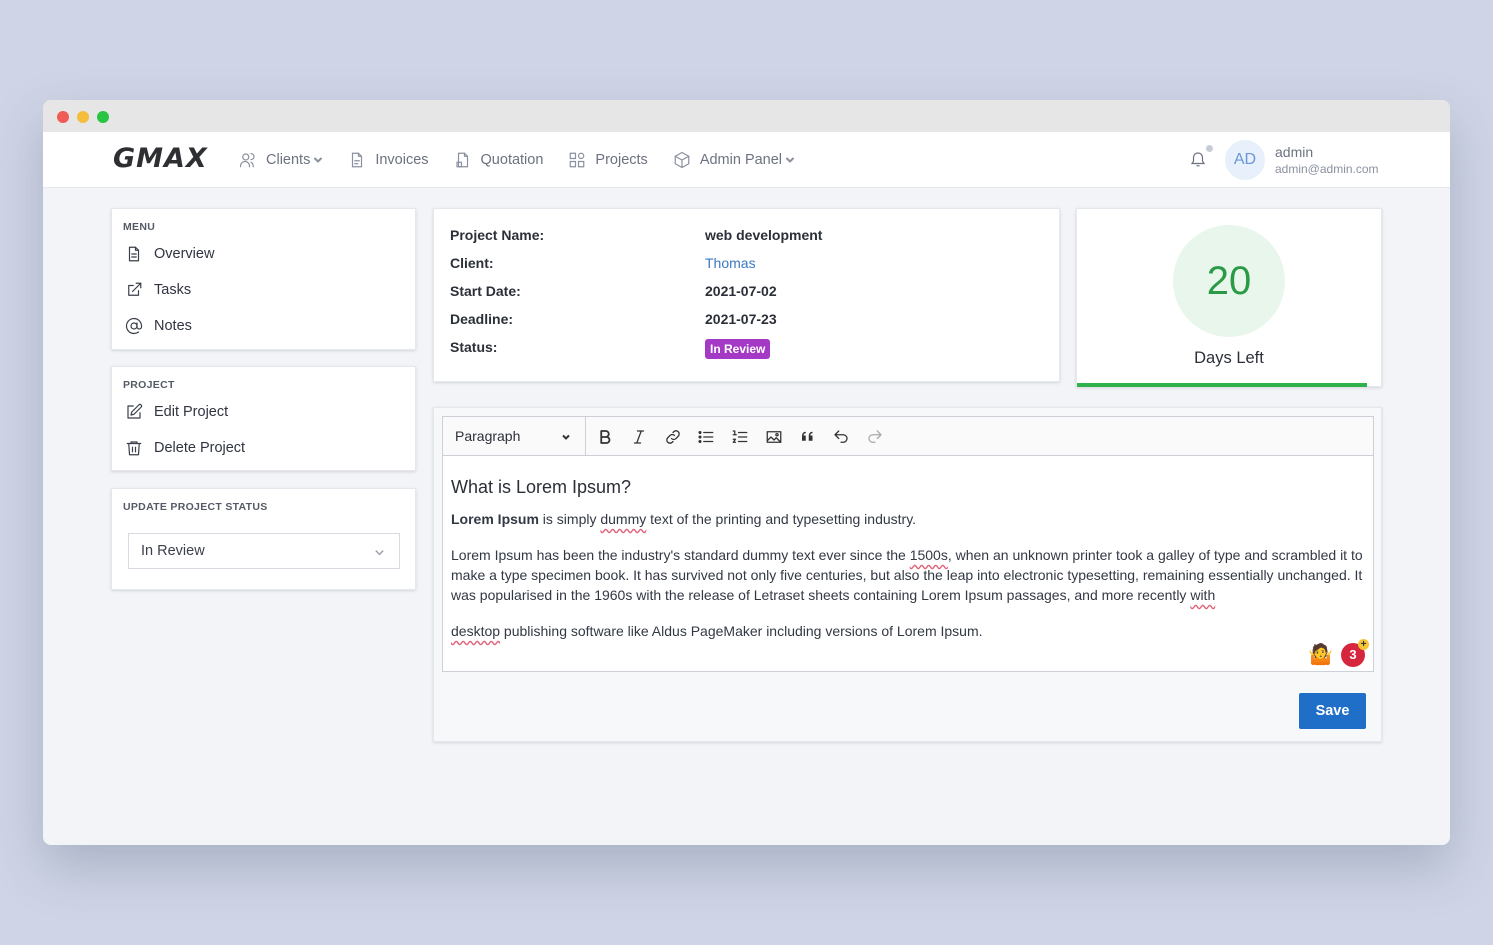 This screenshot has width=1493, height=945. I want to click on block-quote-button, so click(808, 437).